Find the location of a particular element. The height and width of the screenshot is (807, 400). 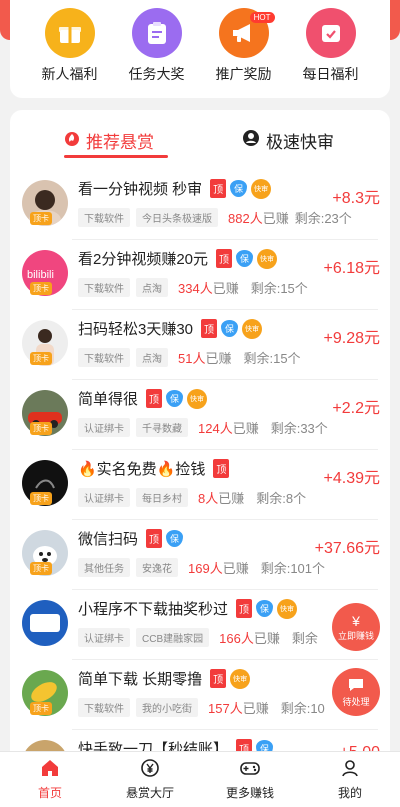

pending-button: 待处理 is located at coordinates (356, 692).